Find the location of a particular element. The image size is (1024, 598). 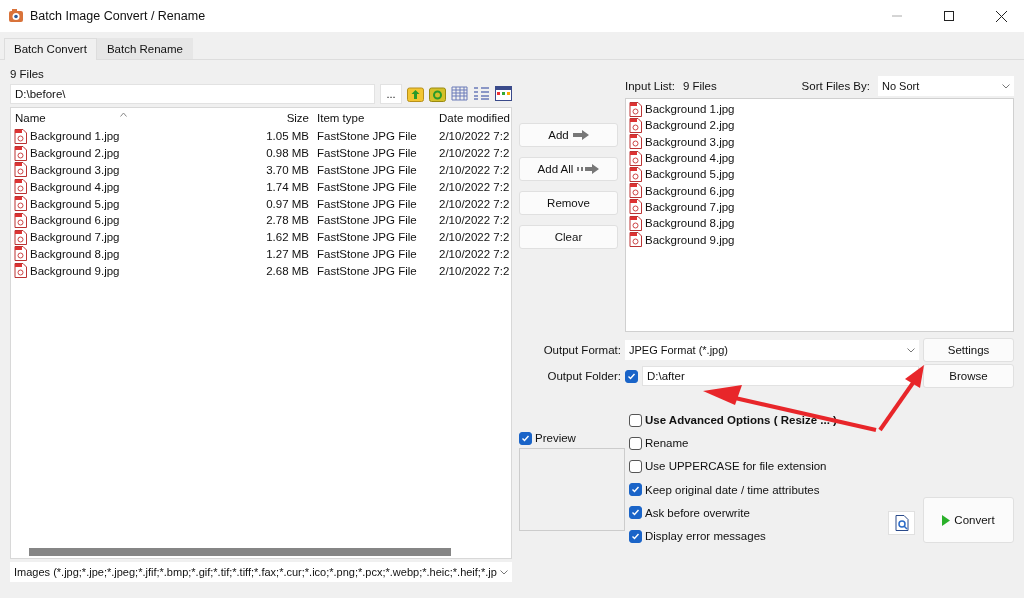

option-label: Display error messages is located at coordinates (705, 536).